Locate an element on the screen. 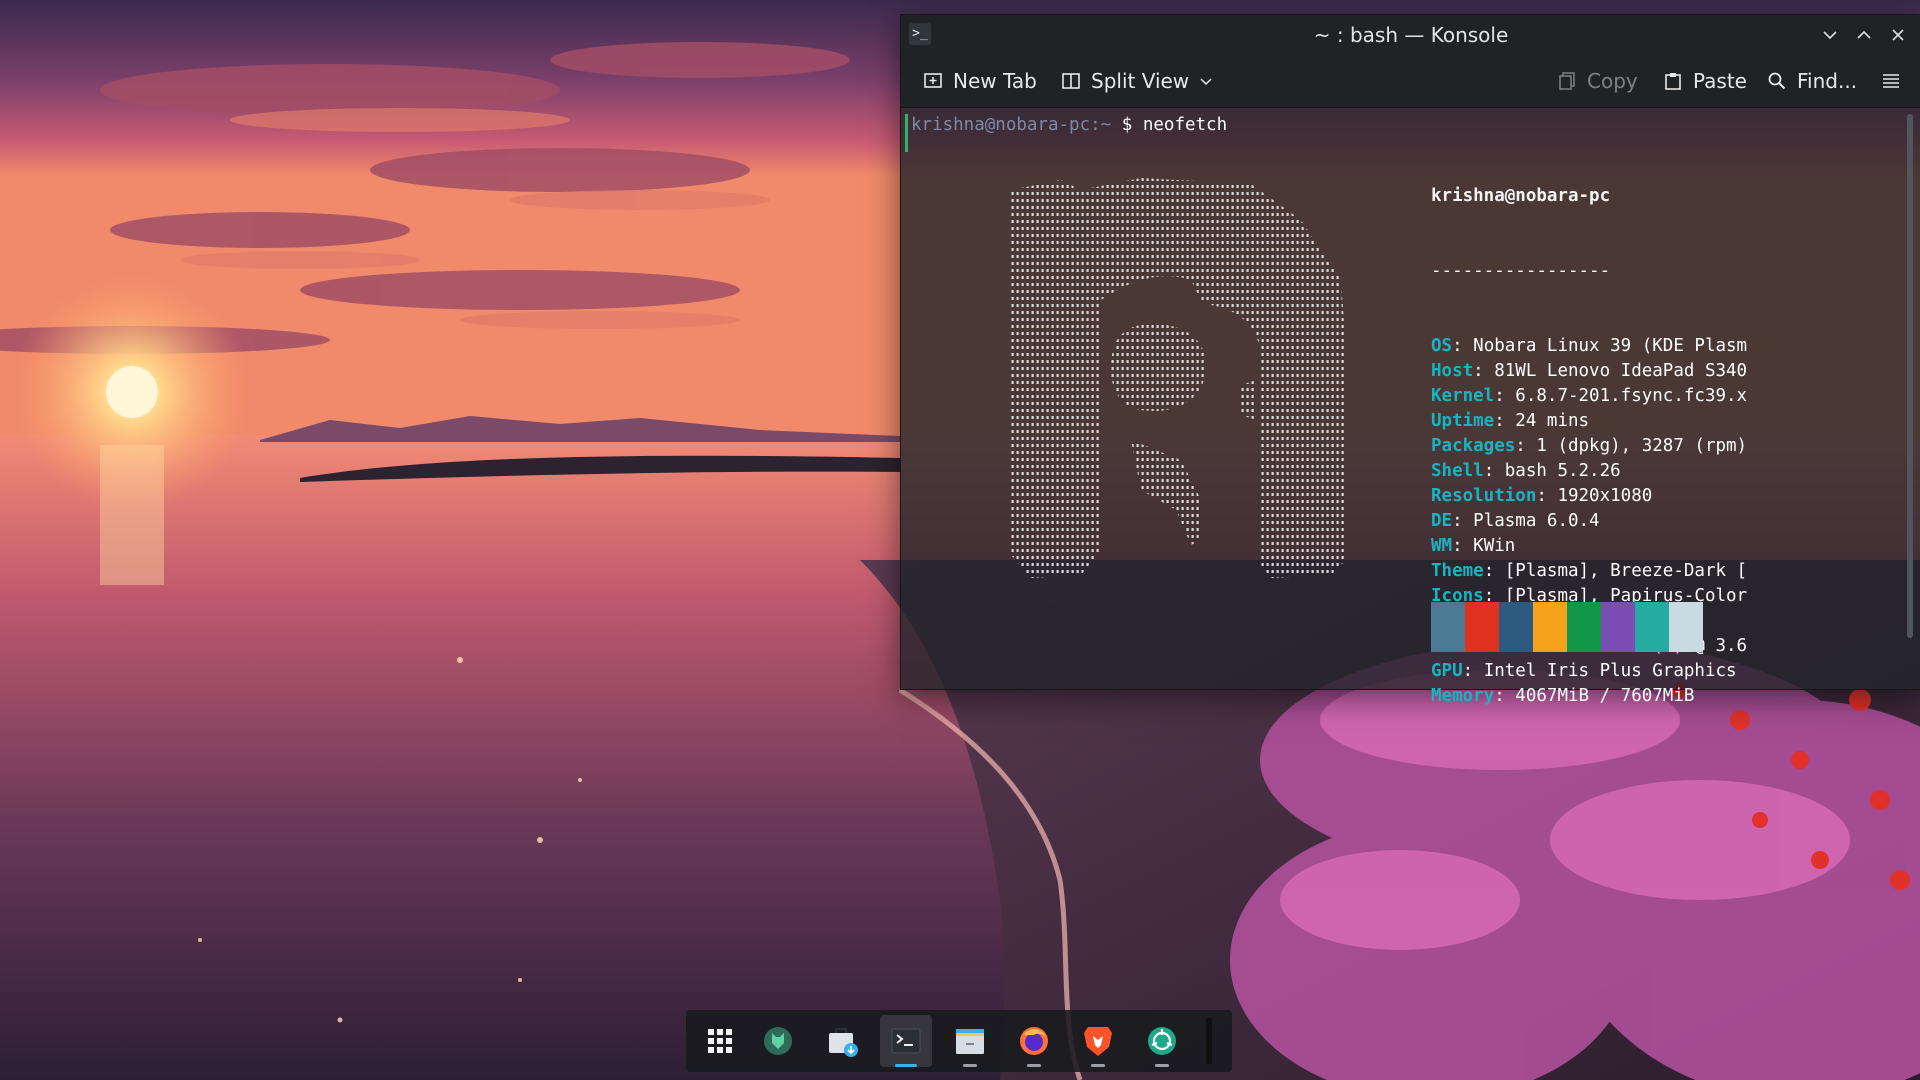  taskbar-dock is located at coordinates (959, 1041).